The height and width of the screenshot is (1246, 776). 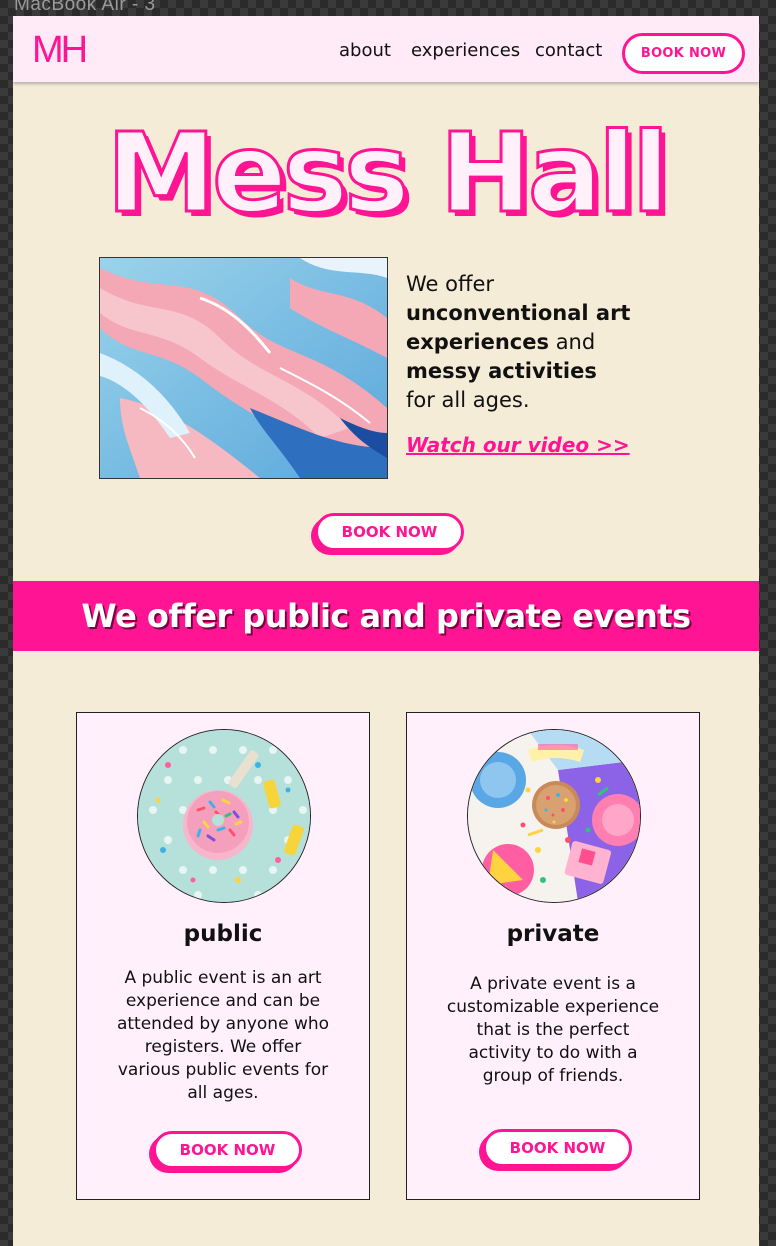 I want to click on frame-label: MacBook Air - 3, so click(x=85, y=7).